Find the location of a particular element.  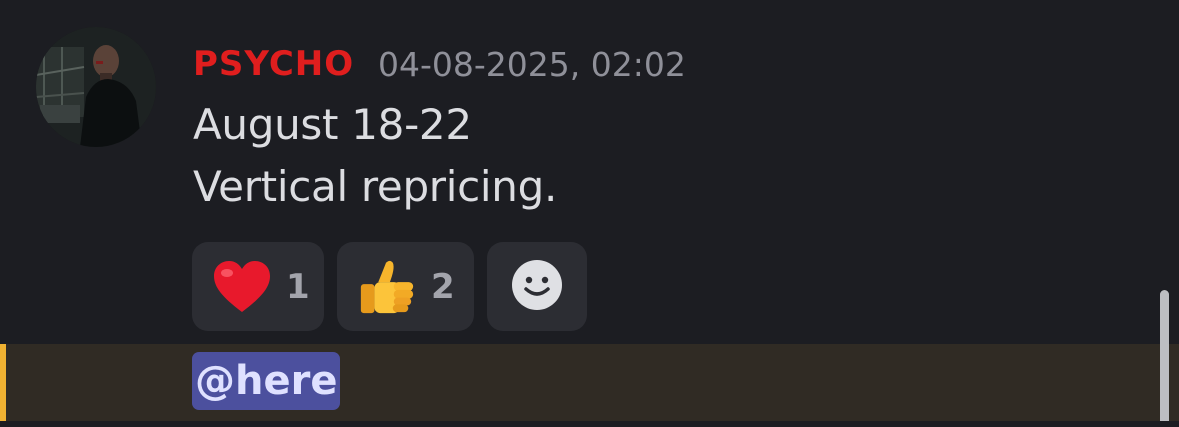

message-timestamp: 04-08-2025, 02:02 is located at coordinates (532, 64).